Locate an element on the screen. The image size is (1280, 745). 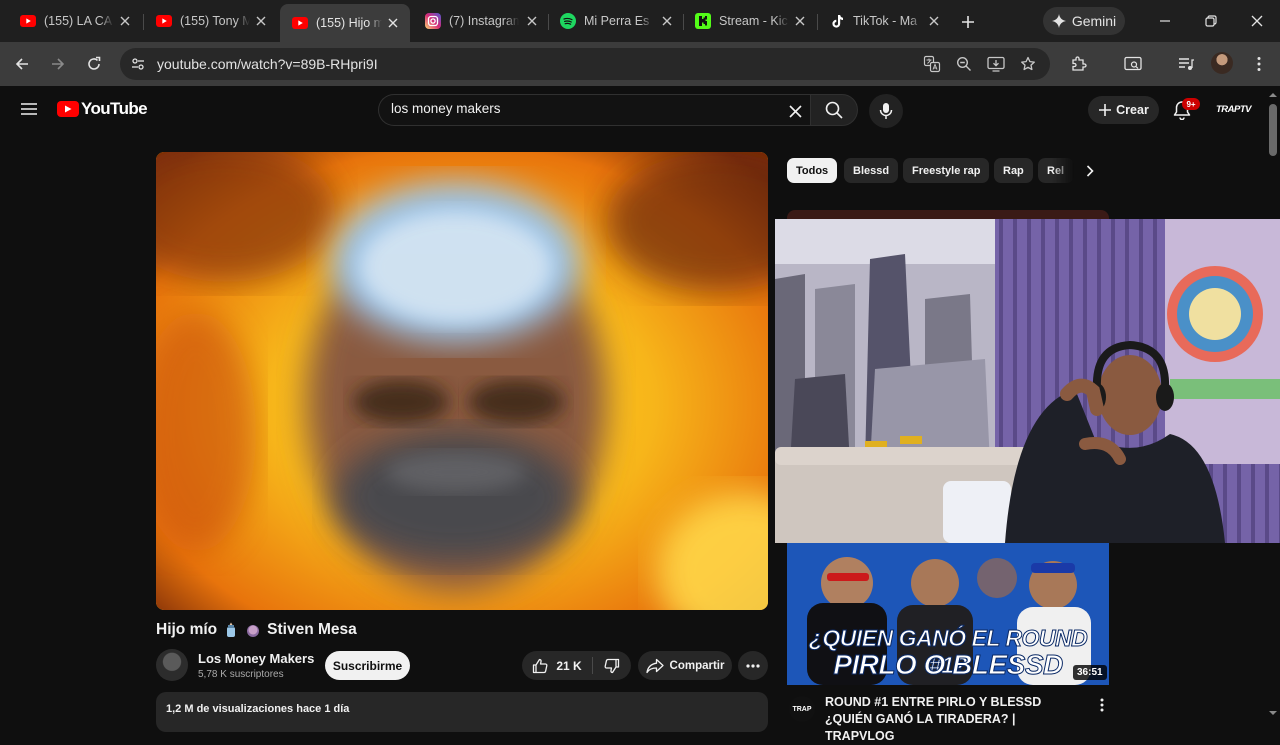
more-actions-button is located at coordinates (753, 665).